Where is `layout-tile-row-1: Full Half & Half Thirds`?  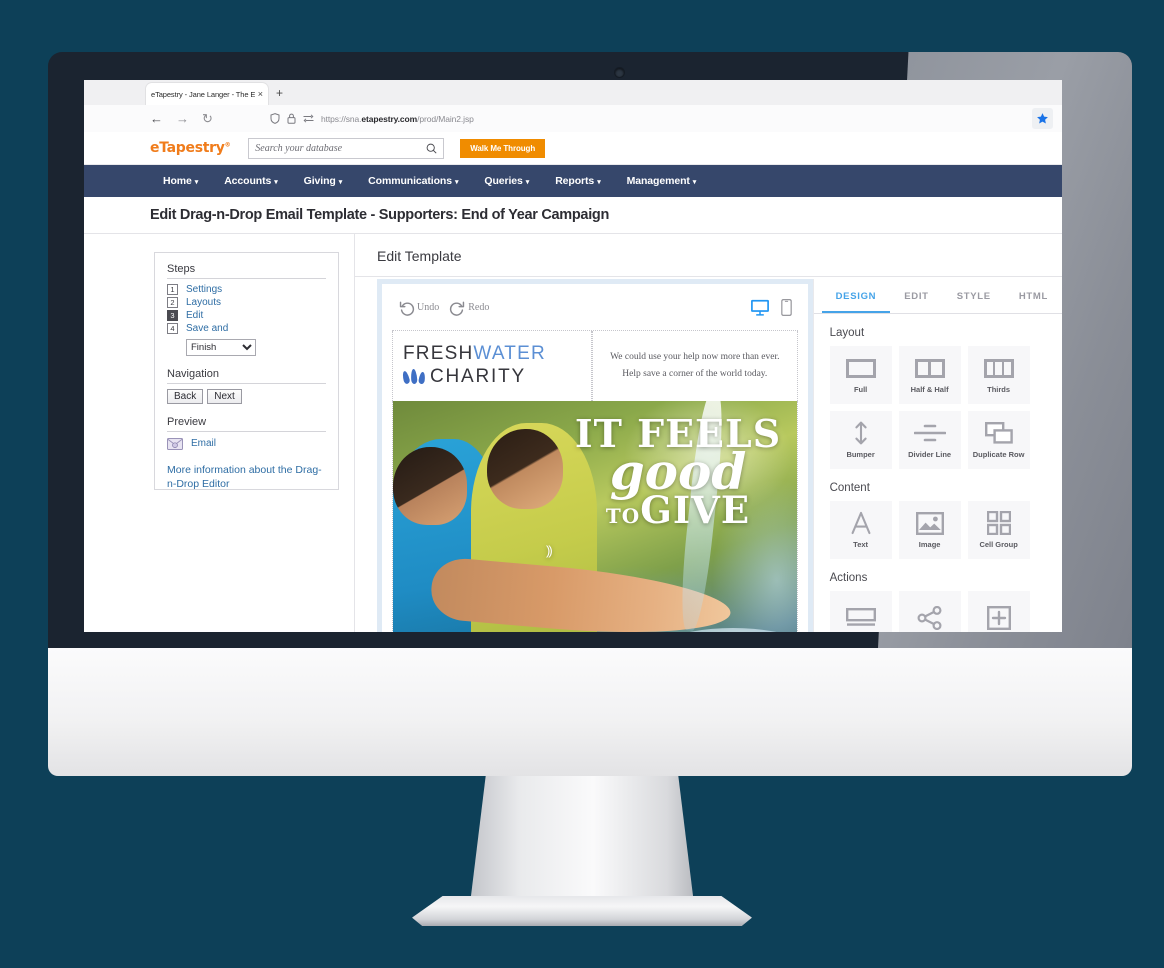
layout-tile-row-1: Full Half & Half Thirds is located at coordinates (938, 375).